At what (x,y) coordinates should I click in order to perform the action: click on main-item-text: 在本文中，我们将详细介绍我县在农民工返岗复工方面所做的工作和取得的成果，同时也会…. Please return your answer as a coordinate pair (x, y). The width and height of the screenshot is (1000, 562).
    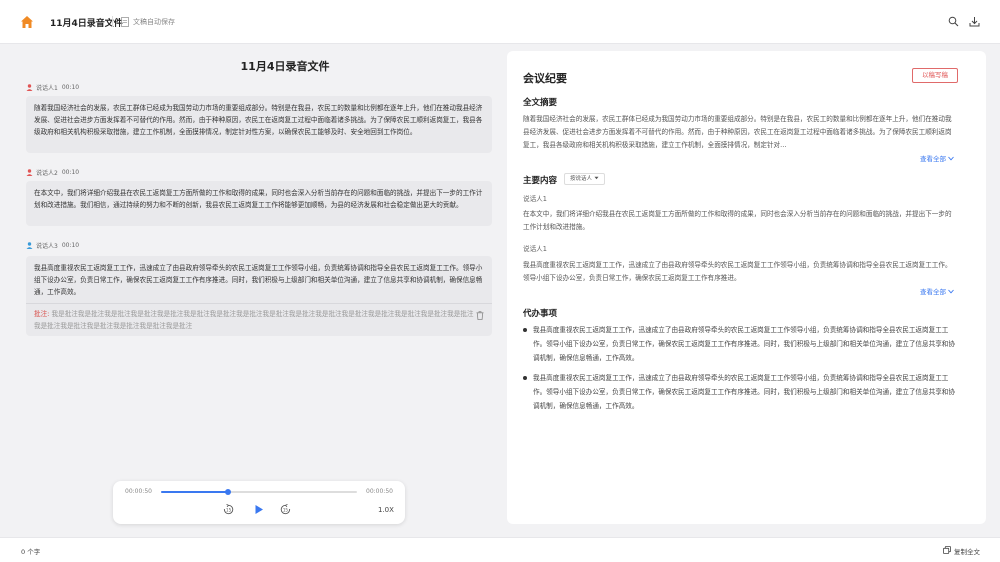
    Looking at the image, I should click on (737, 220).